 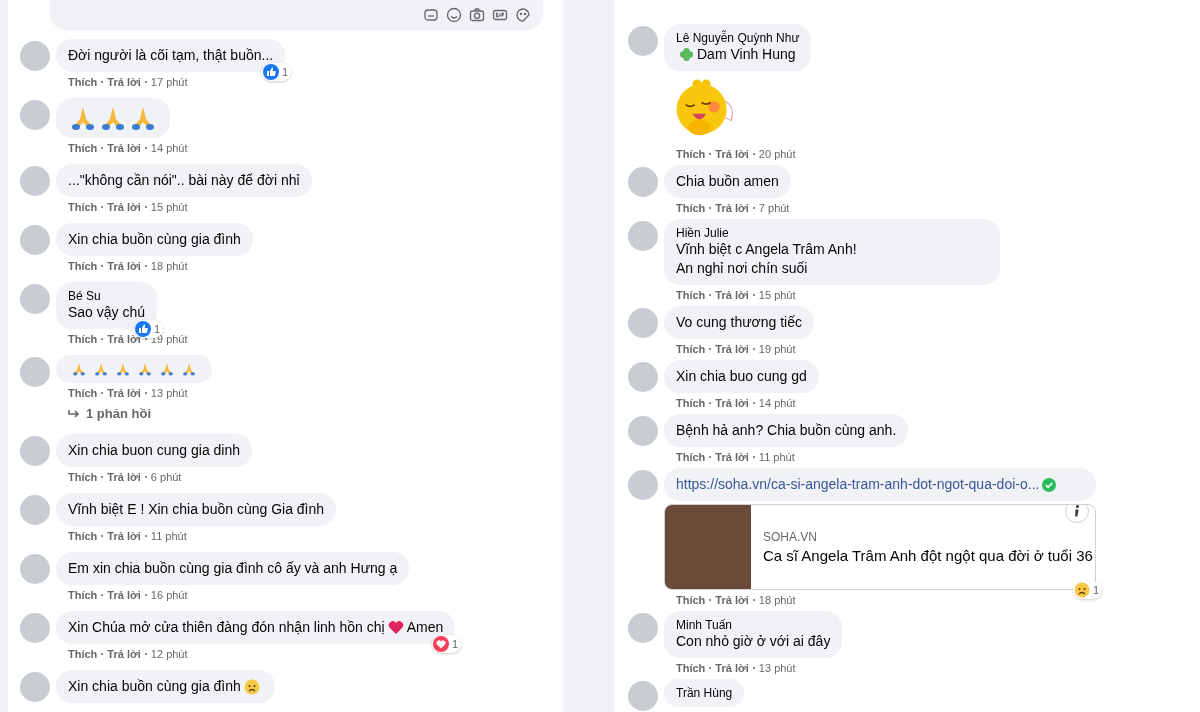 I want to click on sticker-icon, so click(x=431, y=15).